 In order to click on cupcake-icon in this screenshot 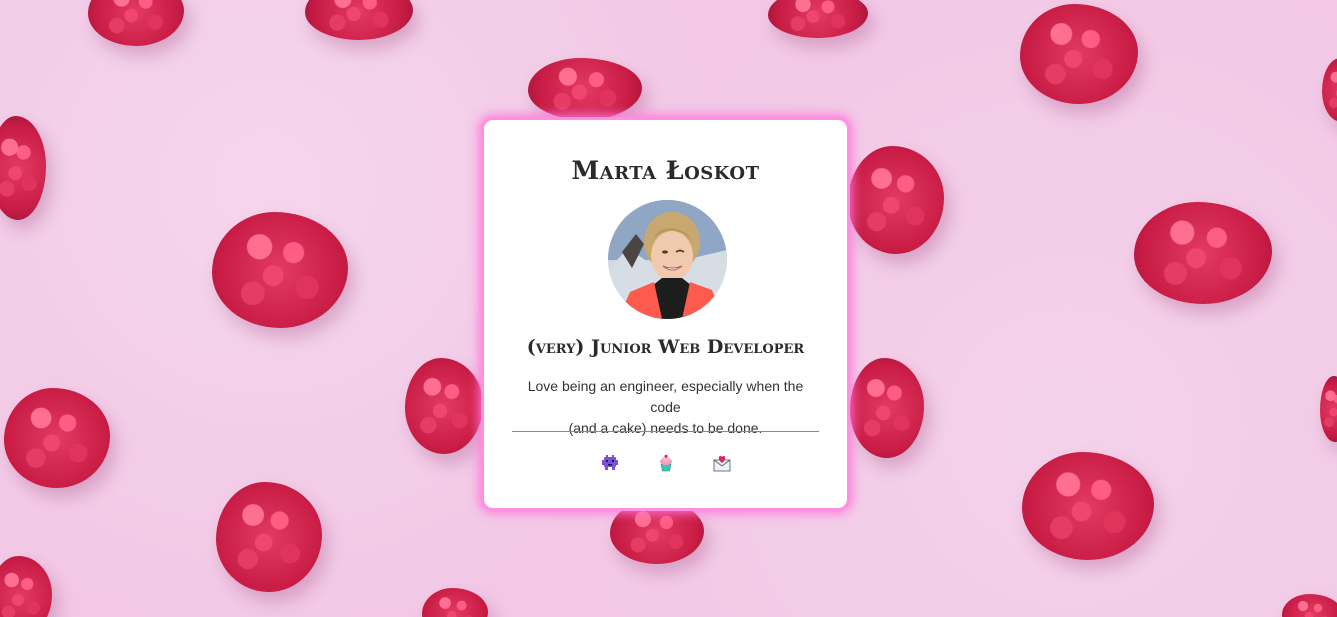, I will do `click(666, 463)`.